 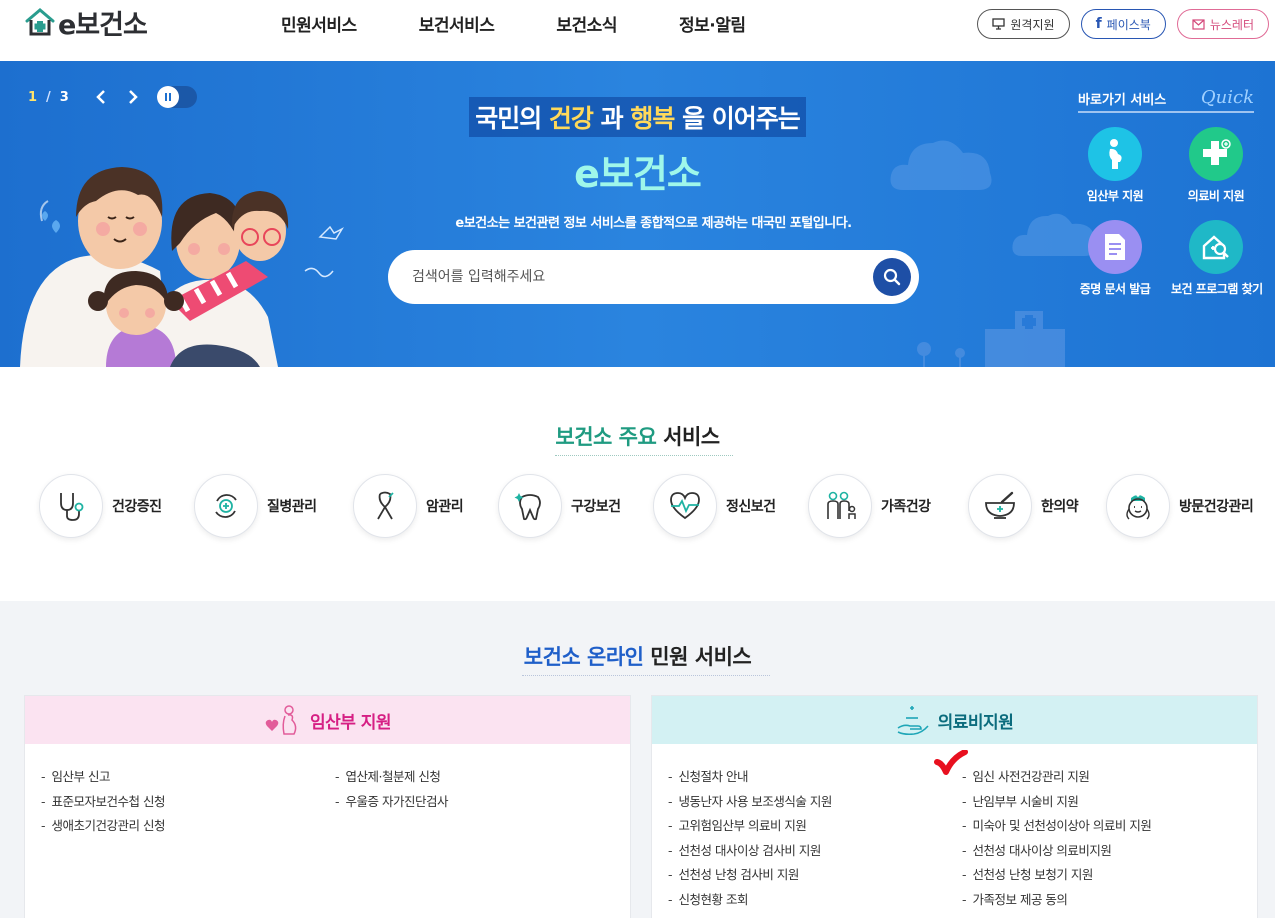 What do you see at coordinates (1231, 24) in the screenshot?
I see `newsletter-label: 뉴스레터` at bounding box center [1231, 24].